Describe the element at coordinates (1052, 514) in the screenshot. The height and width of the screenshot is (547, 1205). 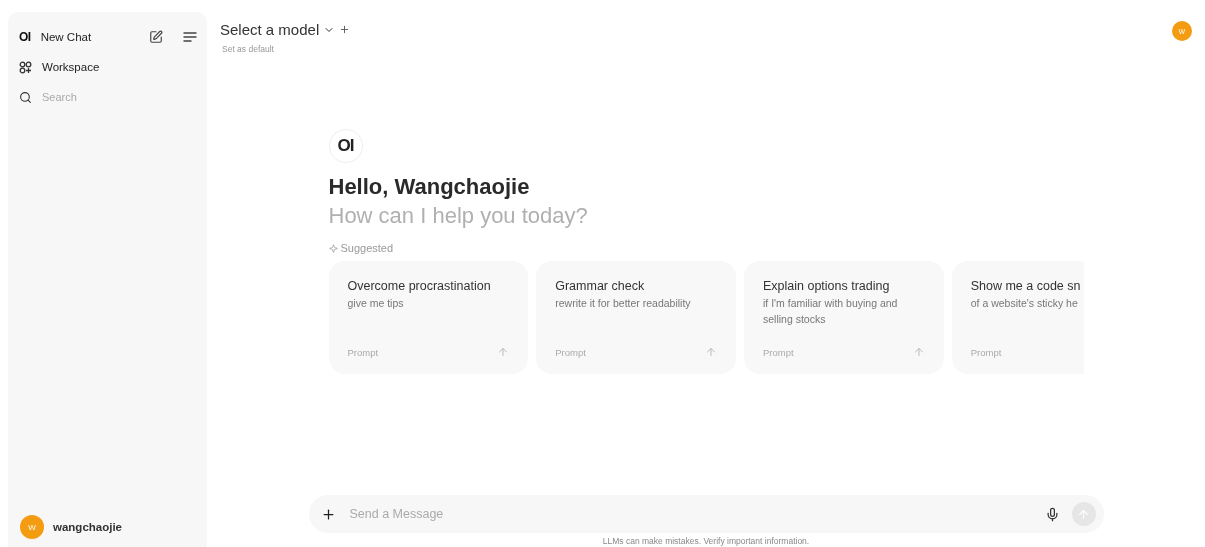
I see `microphone-icon` at that location.